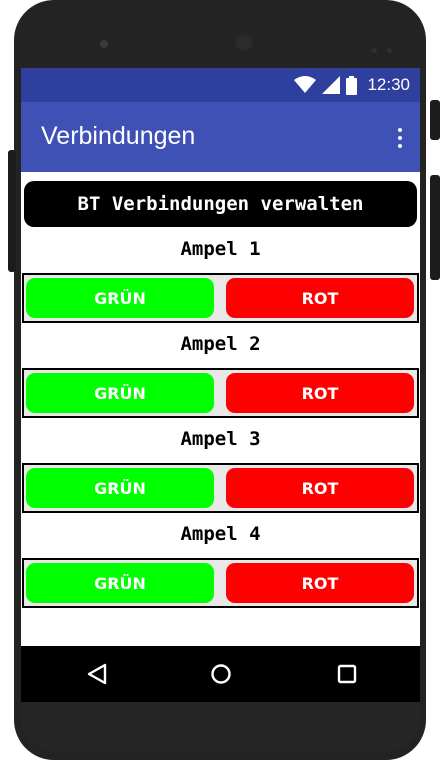  What do you see at coordinates (221, 35) in the screenshot?
I see `top-bezel` at bounding box center [221, 35].